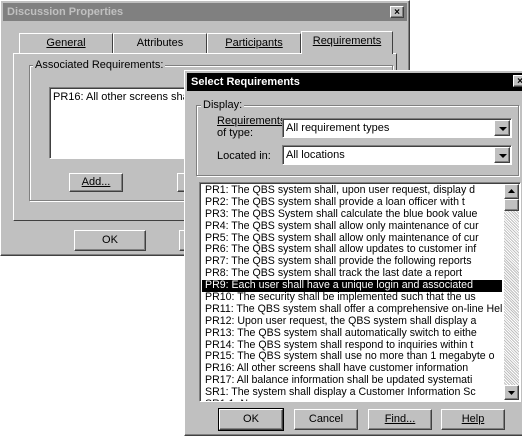  I want to click on tab-participants-label: Participants, so click(254, 43).